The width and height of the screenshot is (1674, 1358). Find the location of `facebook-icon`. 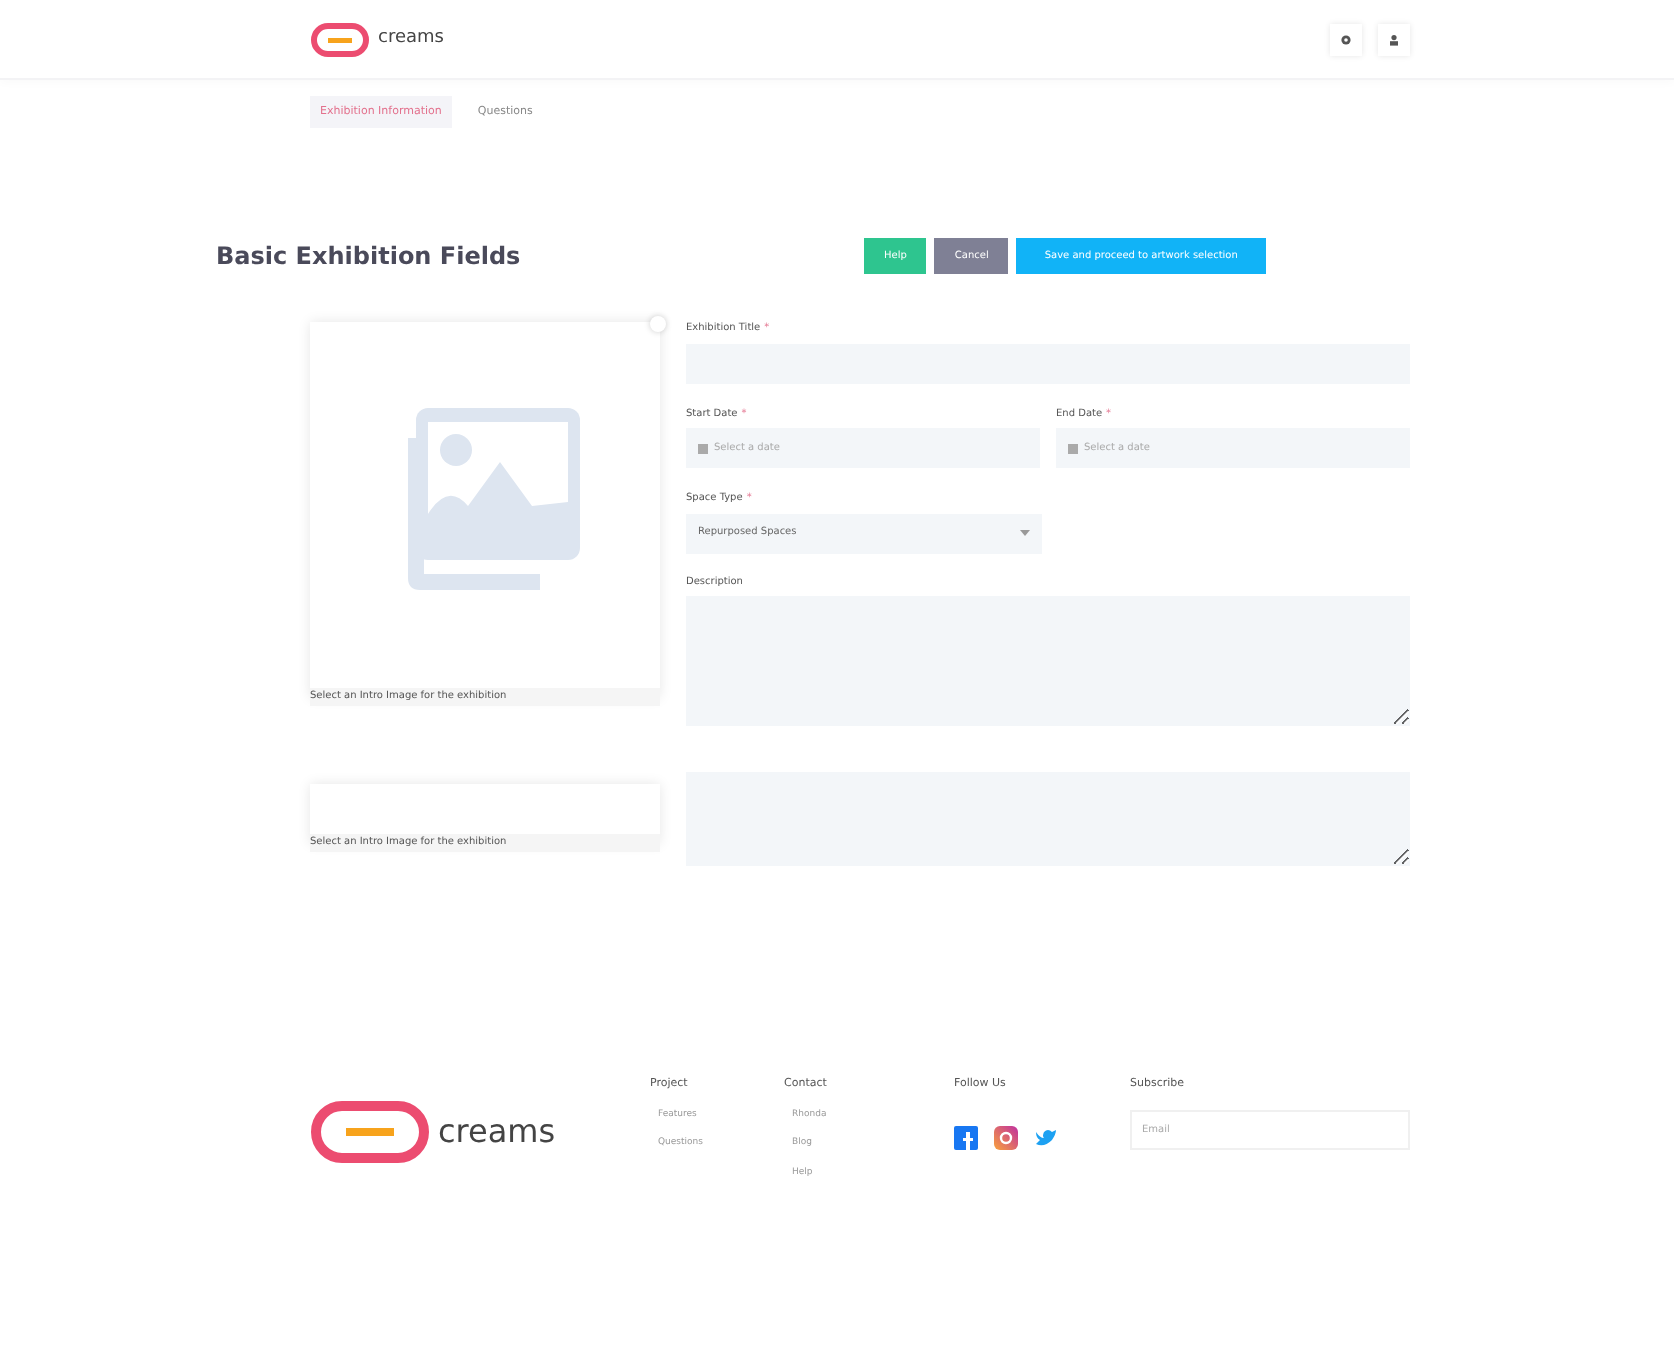

facebook-icon is located at coordinates (966, 1137).